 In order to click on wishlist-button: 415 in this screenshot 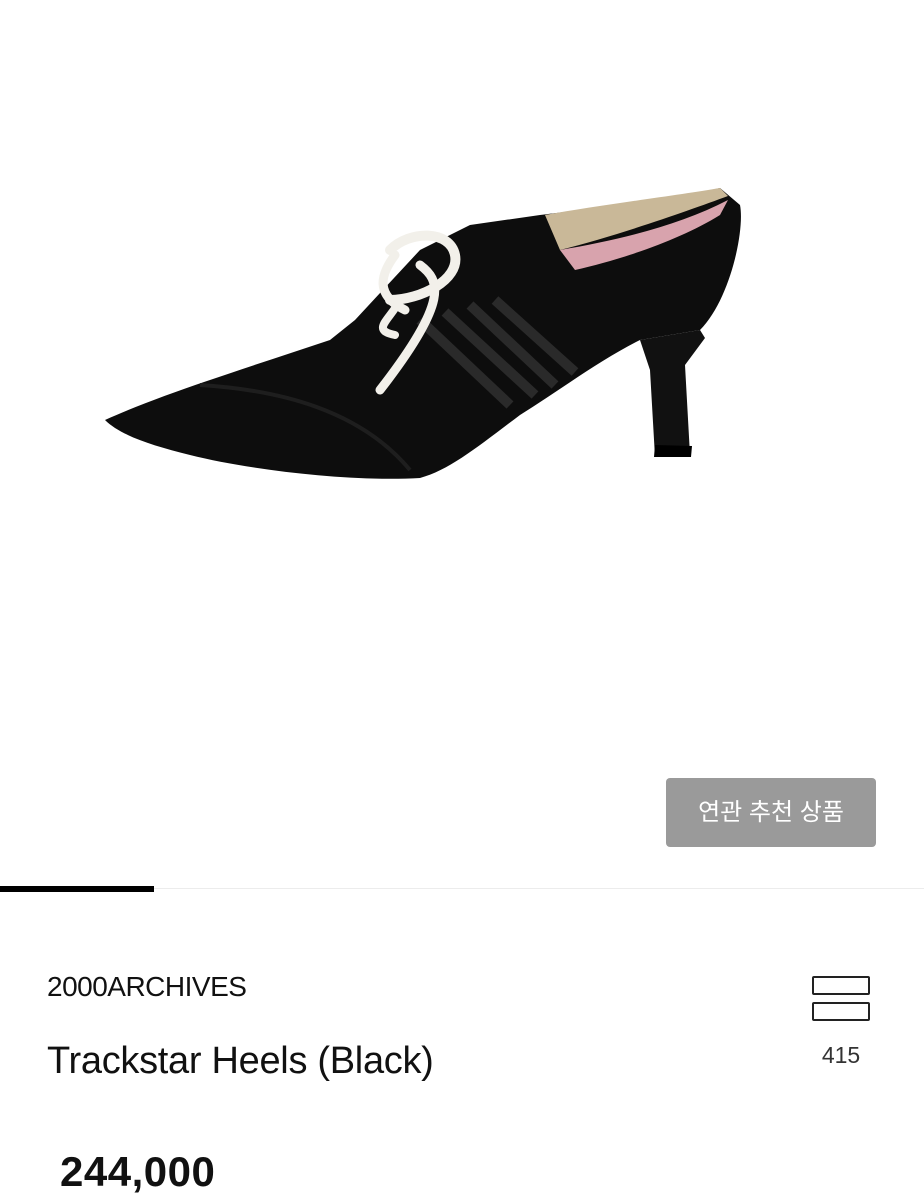, I will do `click(841, 1022)`.